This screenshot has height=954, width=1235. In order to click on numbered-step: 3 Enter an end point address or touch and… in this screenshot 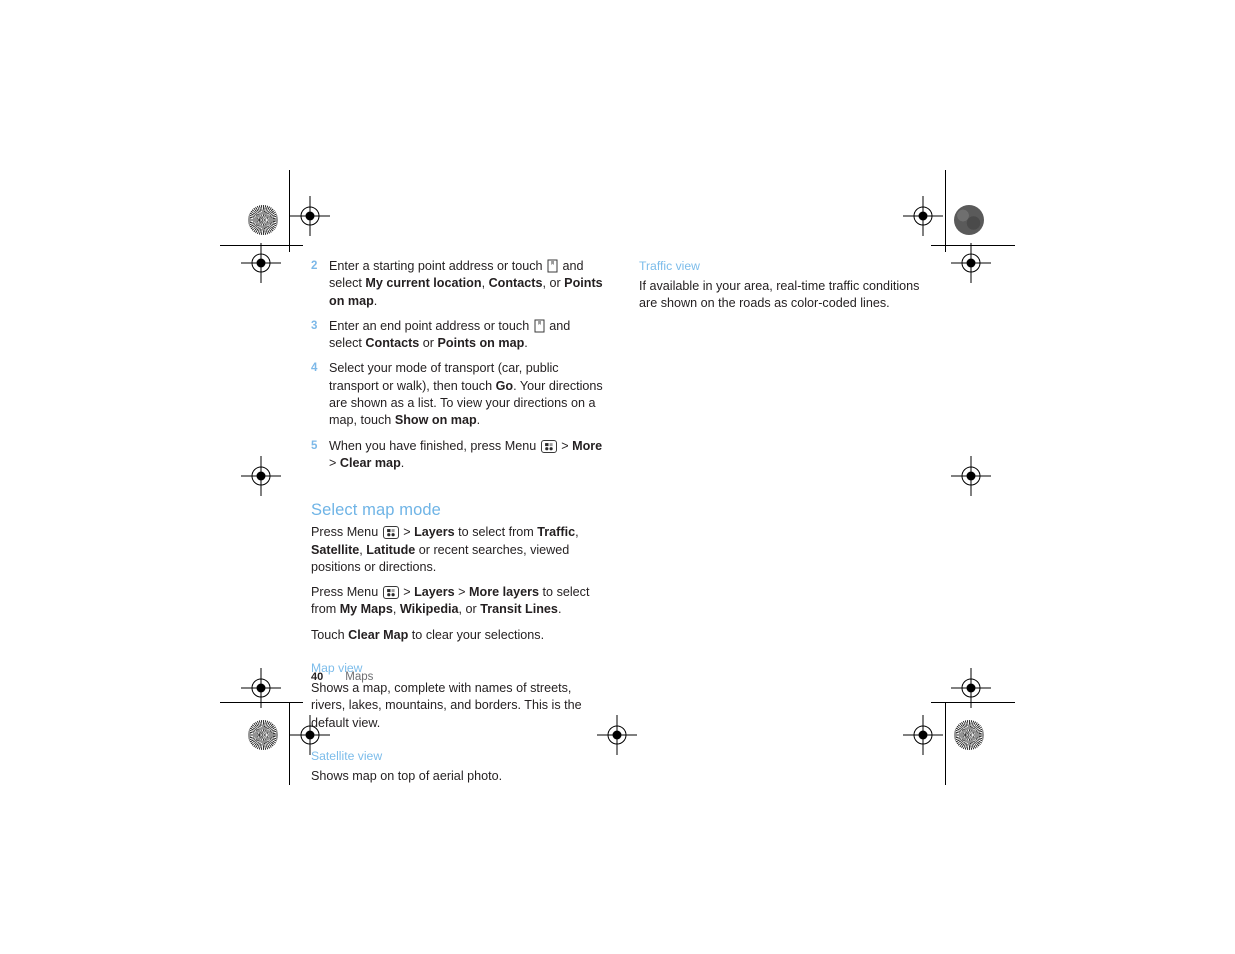, I will do `click(457, 335)`.